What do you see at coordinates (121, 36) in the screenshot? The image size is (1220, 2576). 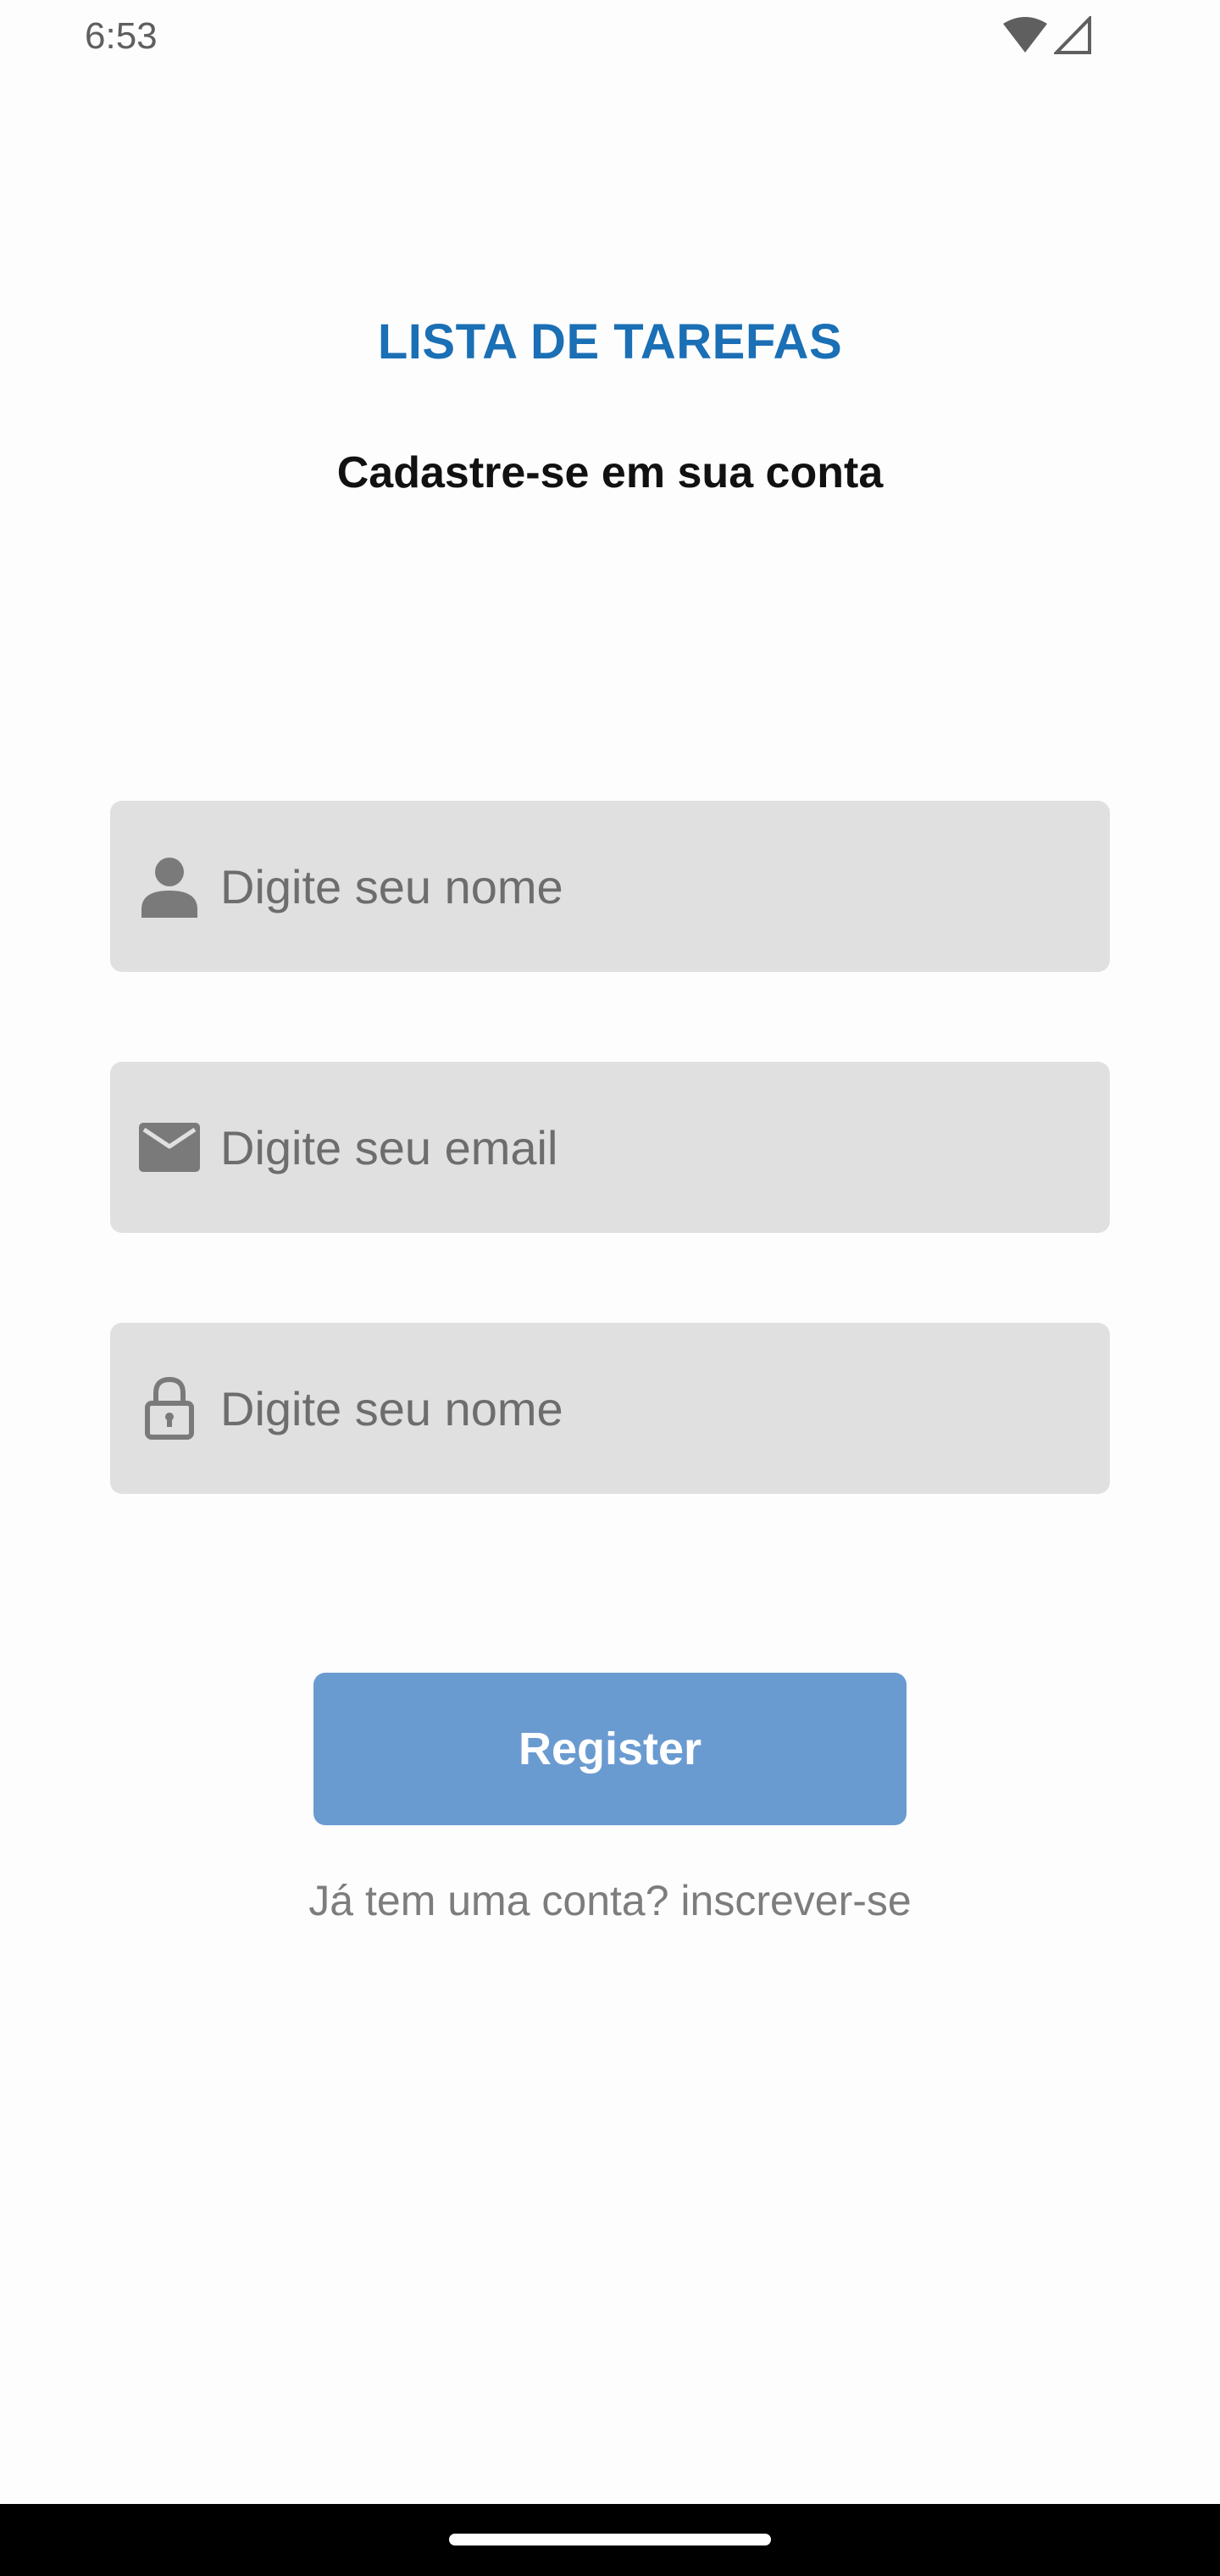 I see `status-time: 6:53` at bounding box center [121, 36].